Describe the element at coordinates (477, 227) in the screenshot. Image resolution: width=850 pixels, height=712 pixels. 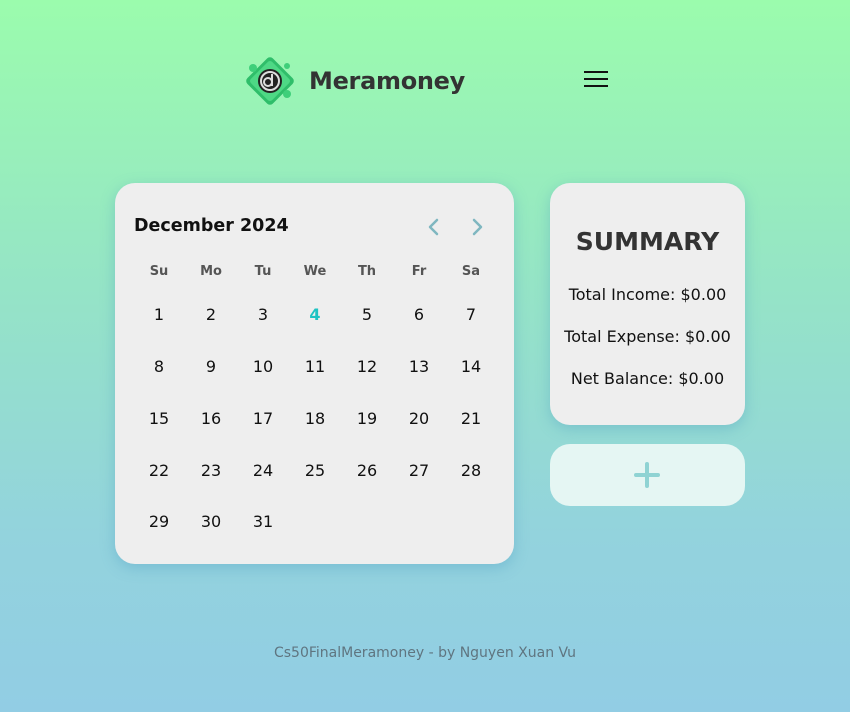
I see `chevron-right-icon` at that location.